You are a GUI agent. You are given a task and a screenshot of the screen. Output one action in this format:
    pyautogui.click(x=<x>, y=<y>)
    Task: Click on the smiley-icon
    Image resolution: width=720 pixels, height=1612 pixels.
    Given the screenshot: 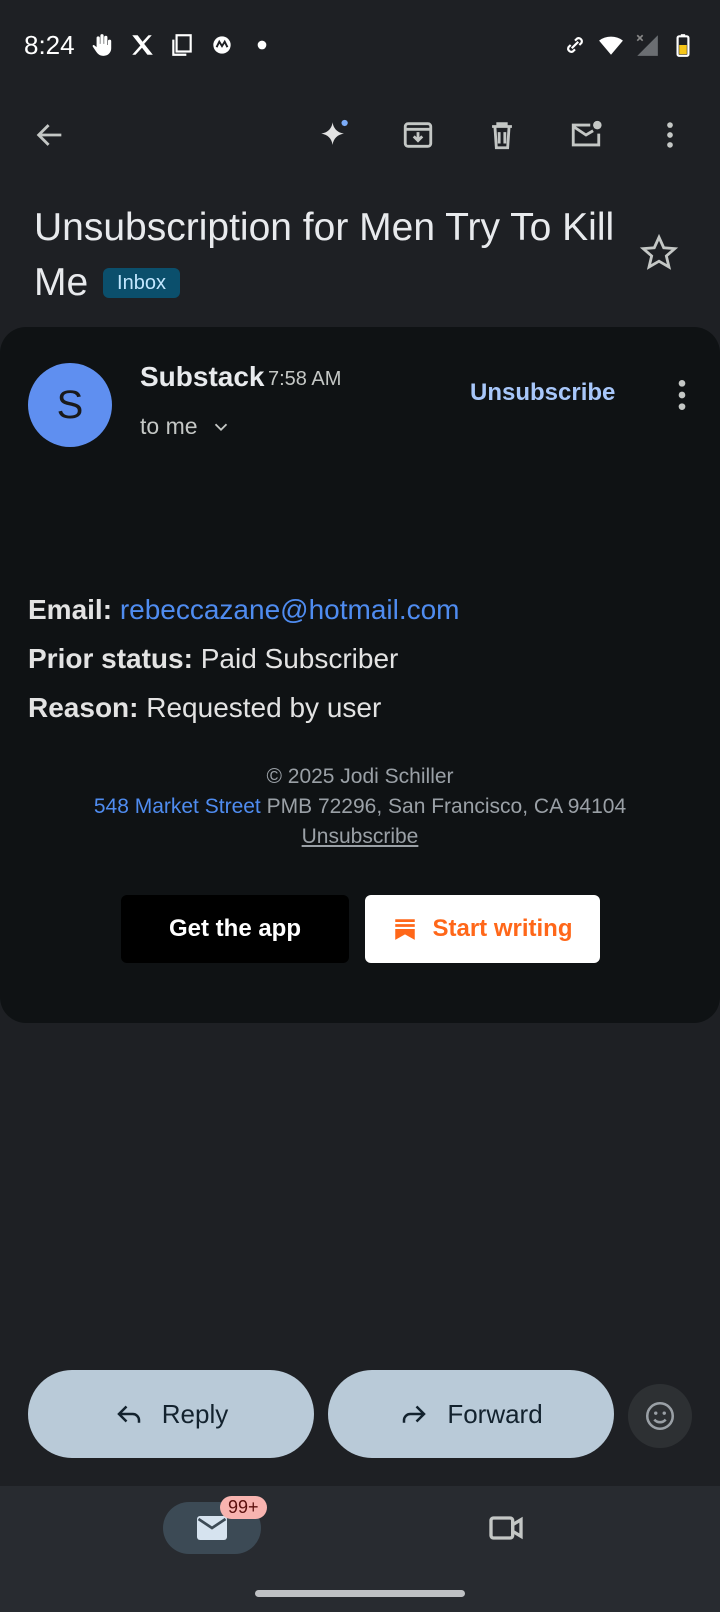 What is the action you would take?
    pyautogui.click(x=660, y=1416)
    